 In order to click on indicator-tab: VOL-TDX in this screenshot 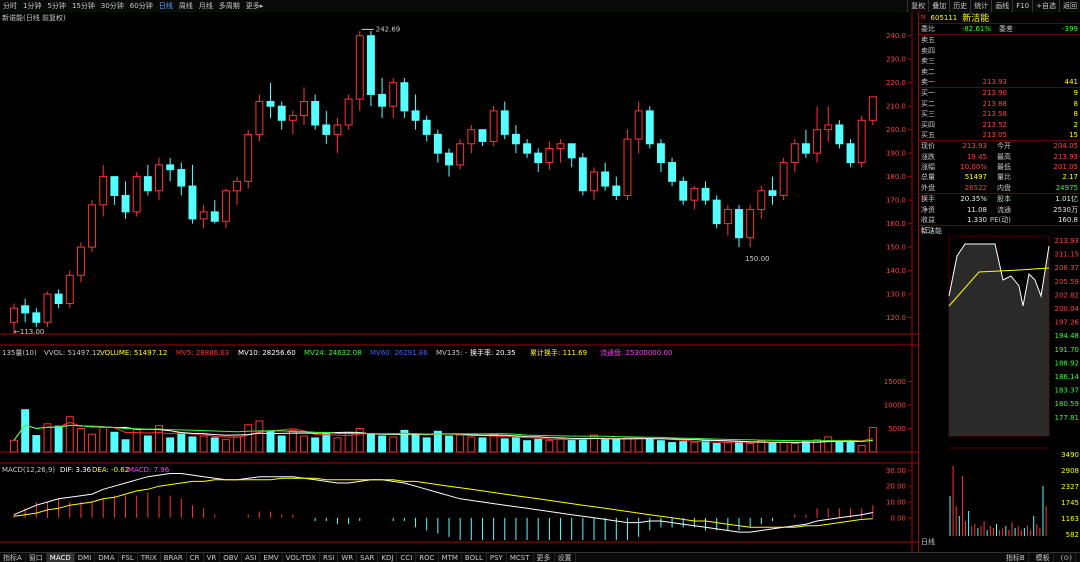, I will do `click(301, 557)`.